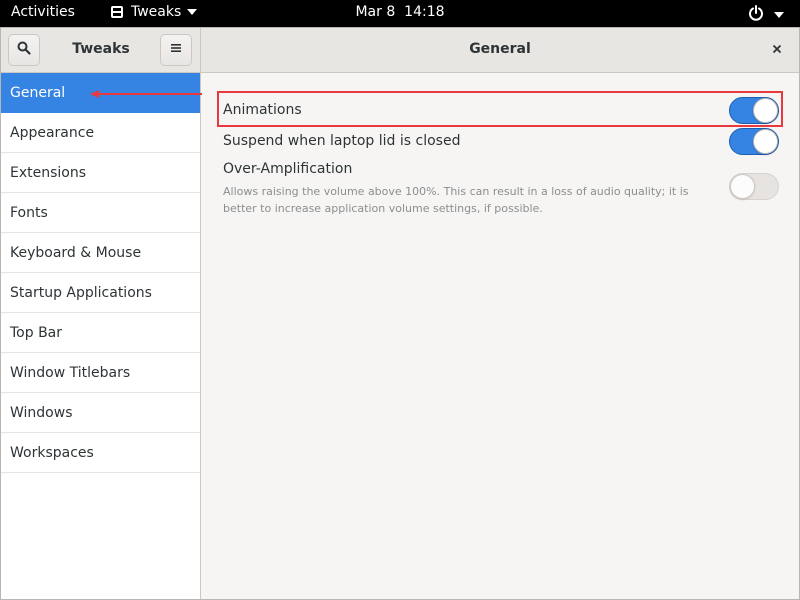 Image resolution: width=800 pixels, height=600 pixels. What do you see at coordinates (100, 173) in the screenshot?
I see `sidebar-item-extensions: Extensions` at bounding box center [100, 173].